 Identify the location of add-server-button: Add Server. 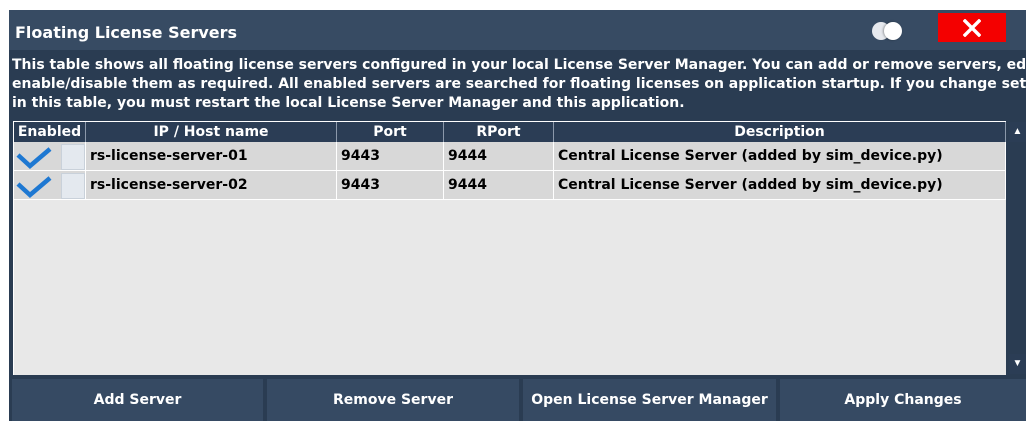
(137, 400).